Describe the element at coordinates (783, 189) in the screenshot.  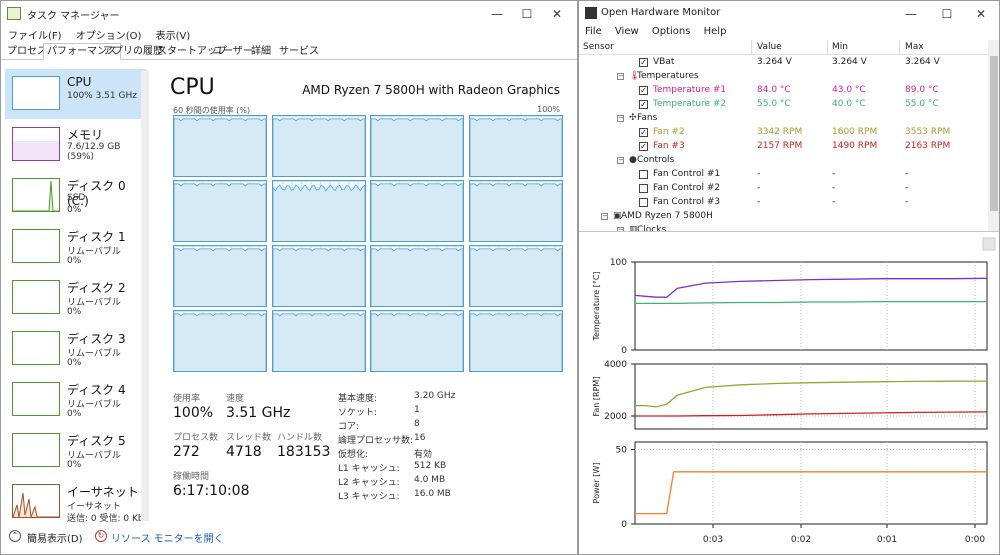
I see `sensor-row: Fan Control #2 - - -` at that location.